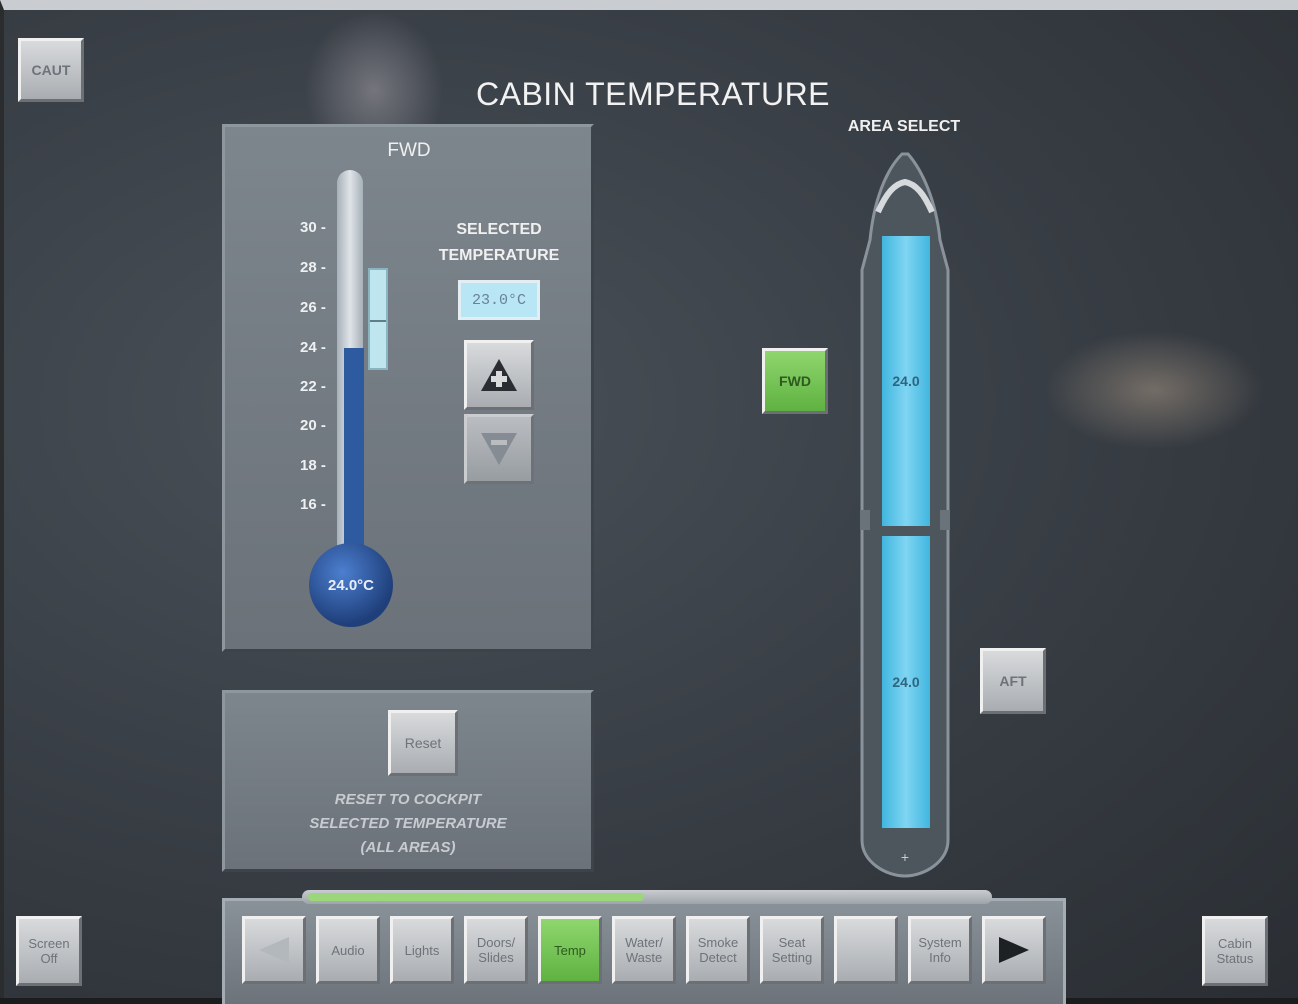 This screenshot has width=1298, height=1004. Describe the element at coordinates (496, 950) in the screenshot. I see `nav-doors-slides: Doors/ Slides` at that location.